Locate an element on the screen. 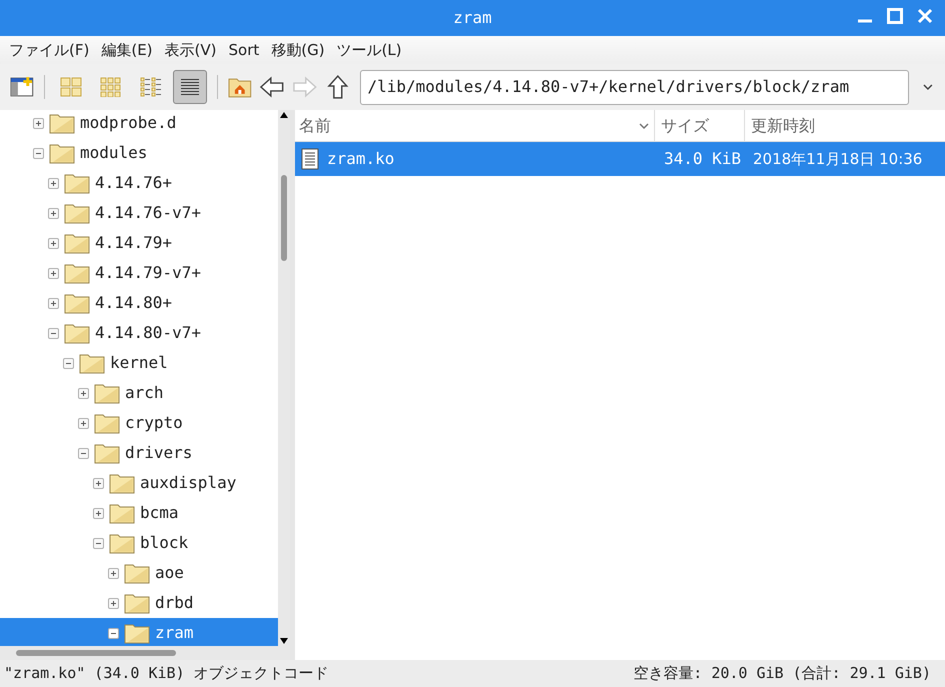 The height and width of the screenshot is (687, 945). small-icons-view-icon is located at coordinates (111, 87).